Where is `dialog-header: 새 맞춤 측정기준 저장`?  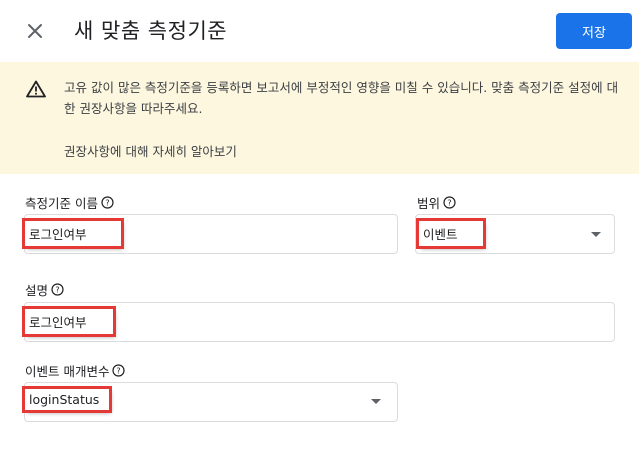 dialog-header: 새 맞춤 측정기준 저장 is located at coordinates (319, 31).